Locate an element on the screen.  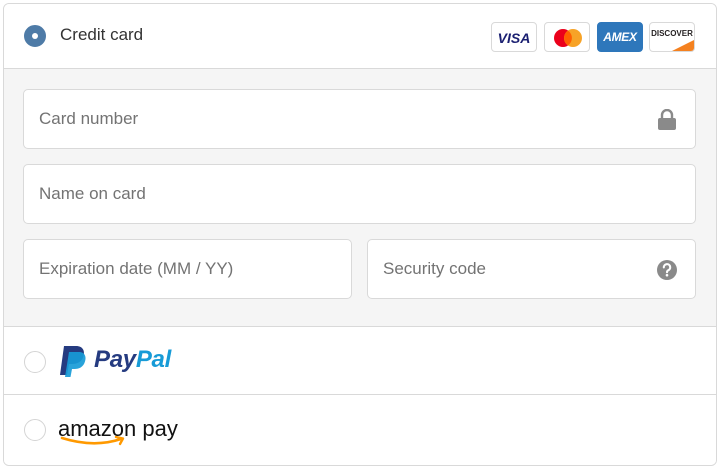
amazon-smile-icon is located at coordinates (92, 440).